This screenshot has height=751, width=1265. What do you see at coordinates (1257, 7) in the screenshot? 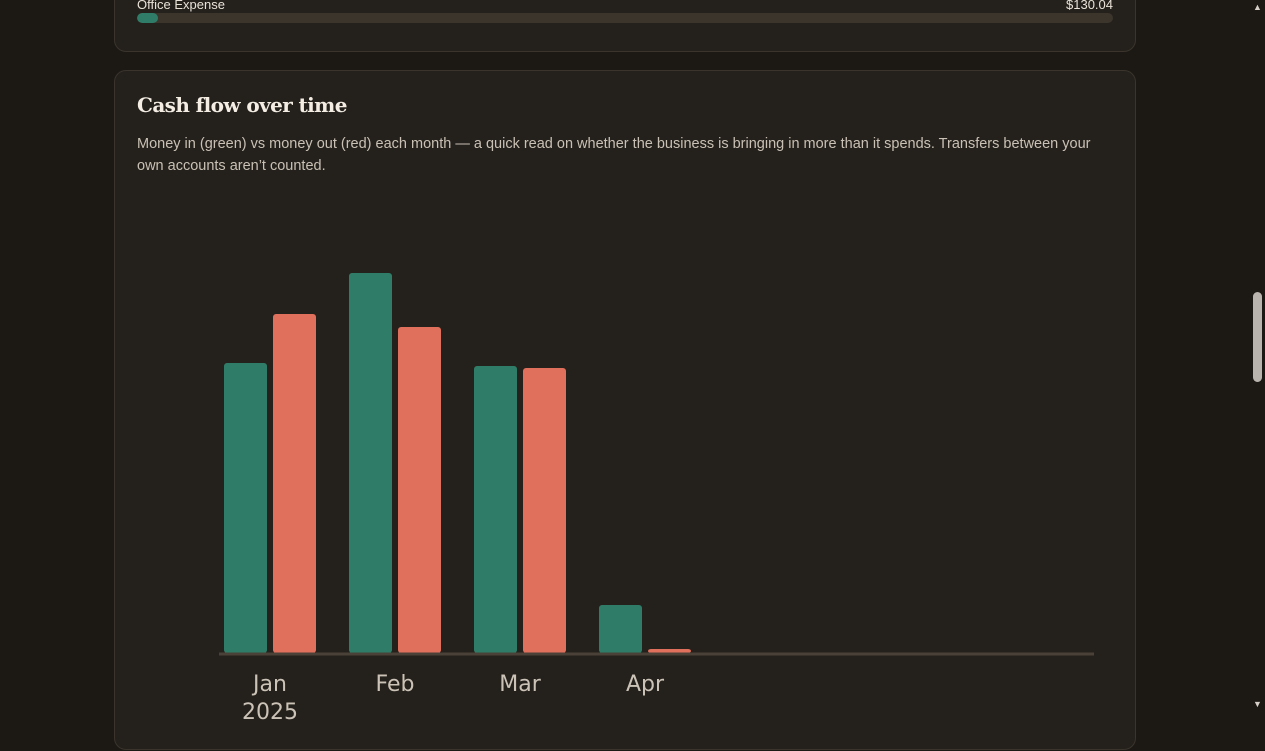
I see `scroll-up-arrow-icon: ▲` at bounding box center [1257, 7].